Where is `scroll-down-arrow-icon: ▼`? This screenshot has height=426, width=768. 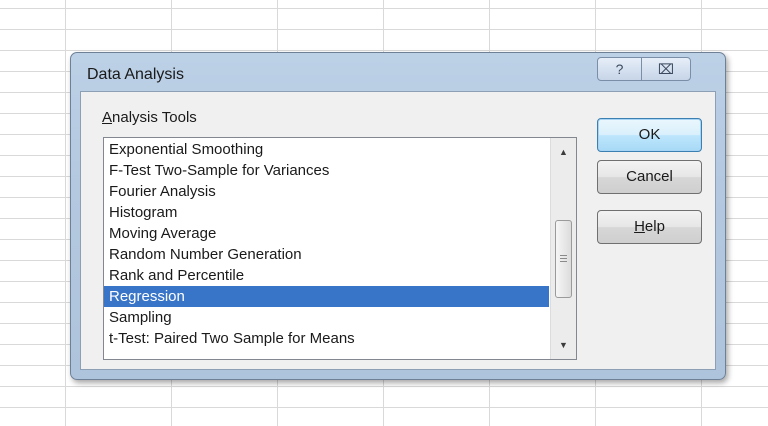
scroll-down-arrow-icon: ▼ is located at coordinates (563, 345).